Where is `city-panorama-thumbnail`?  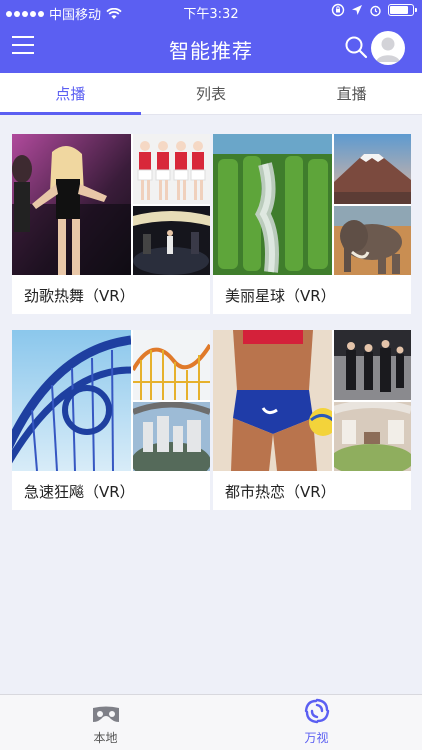
city-panorama-thumbnail is located at coordinates (171, 436).